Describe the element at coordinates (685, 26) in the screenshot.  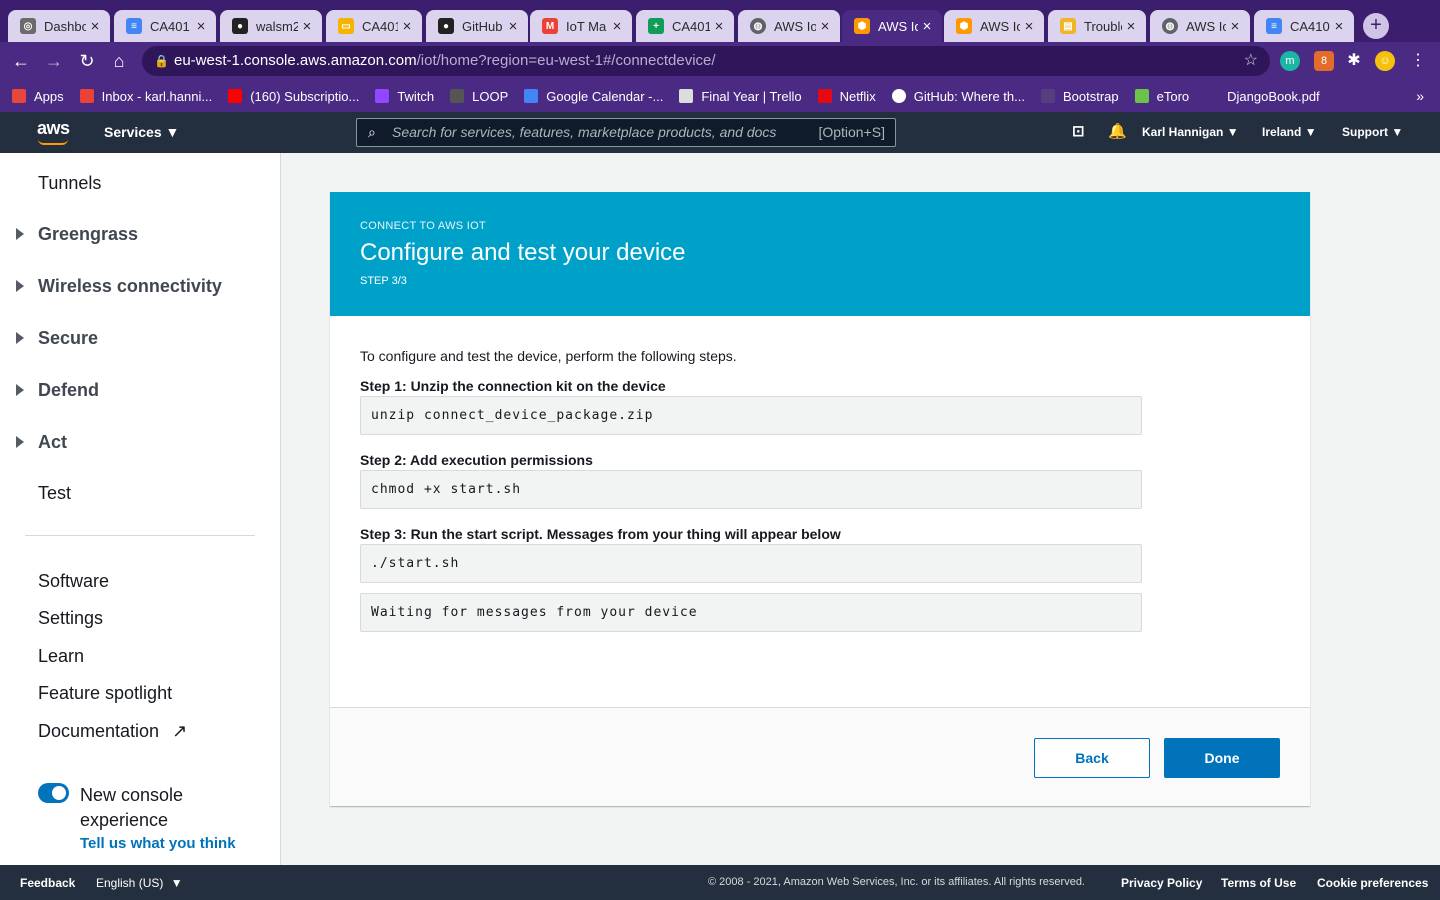
I see `browser-tab: + CA401 ×` at that location.